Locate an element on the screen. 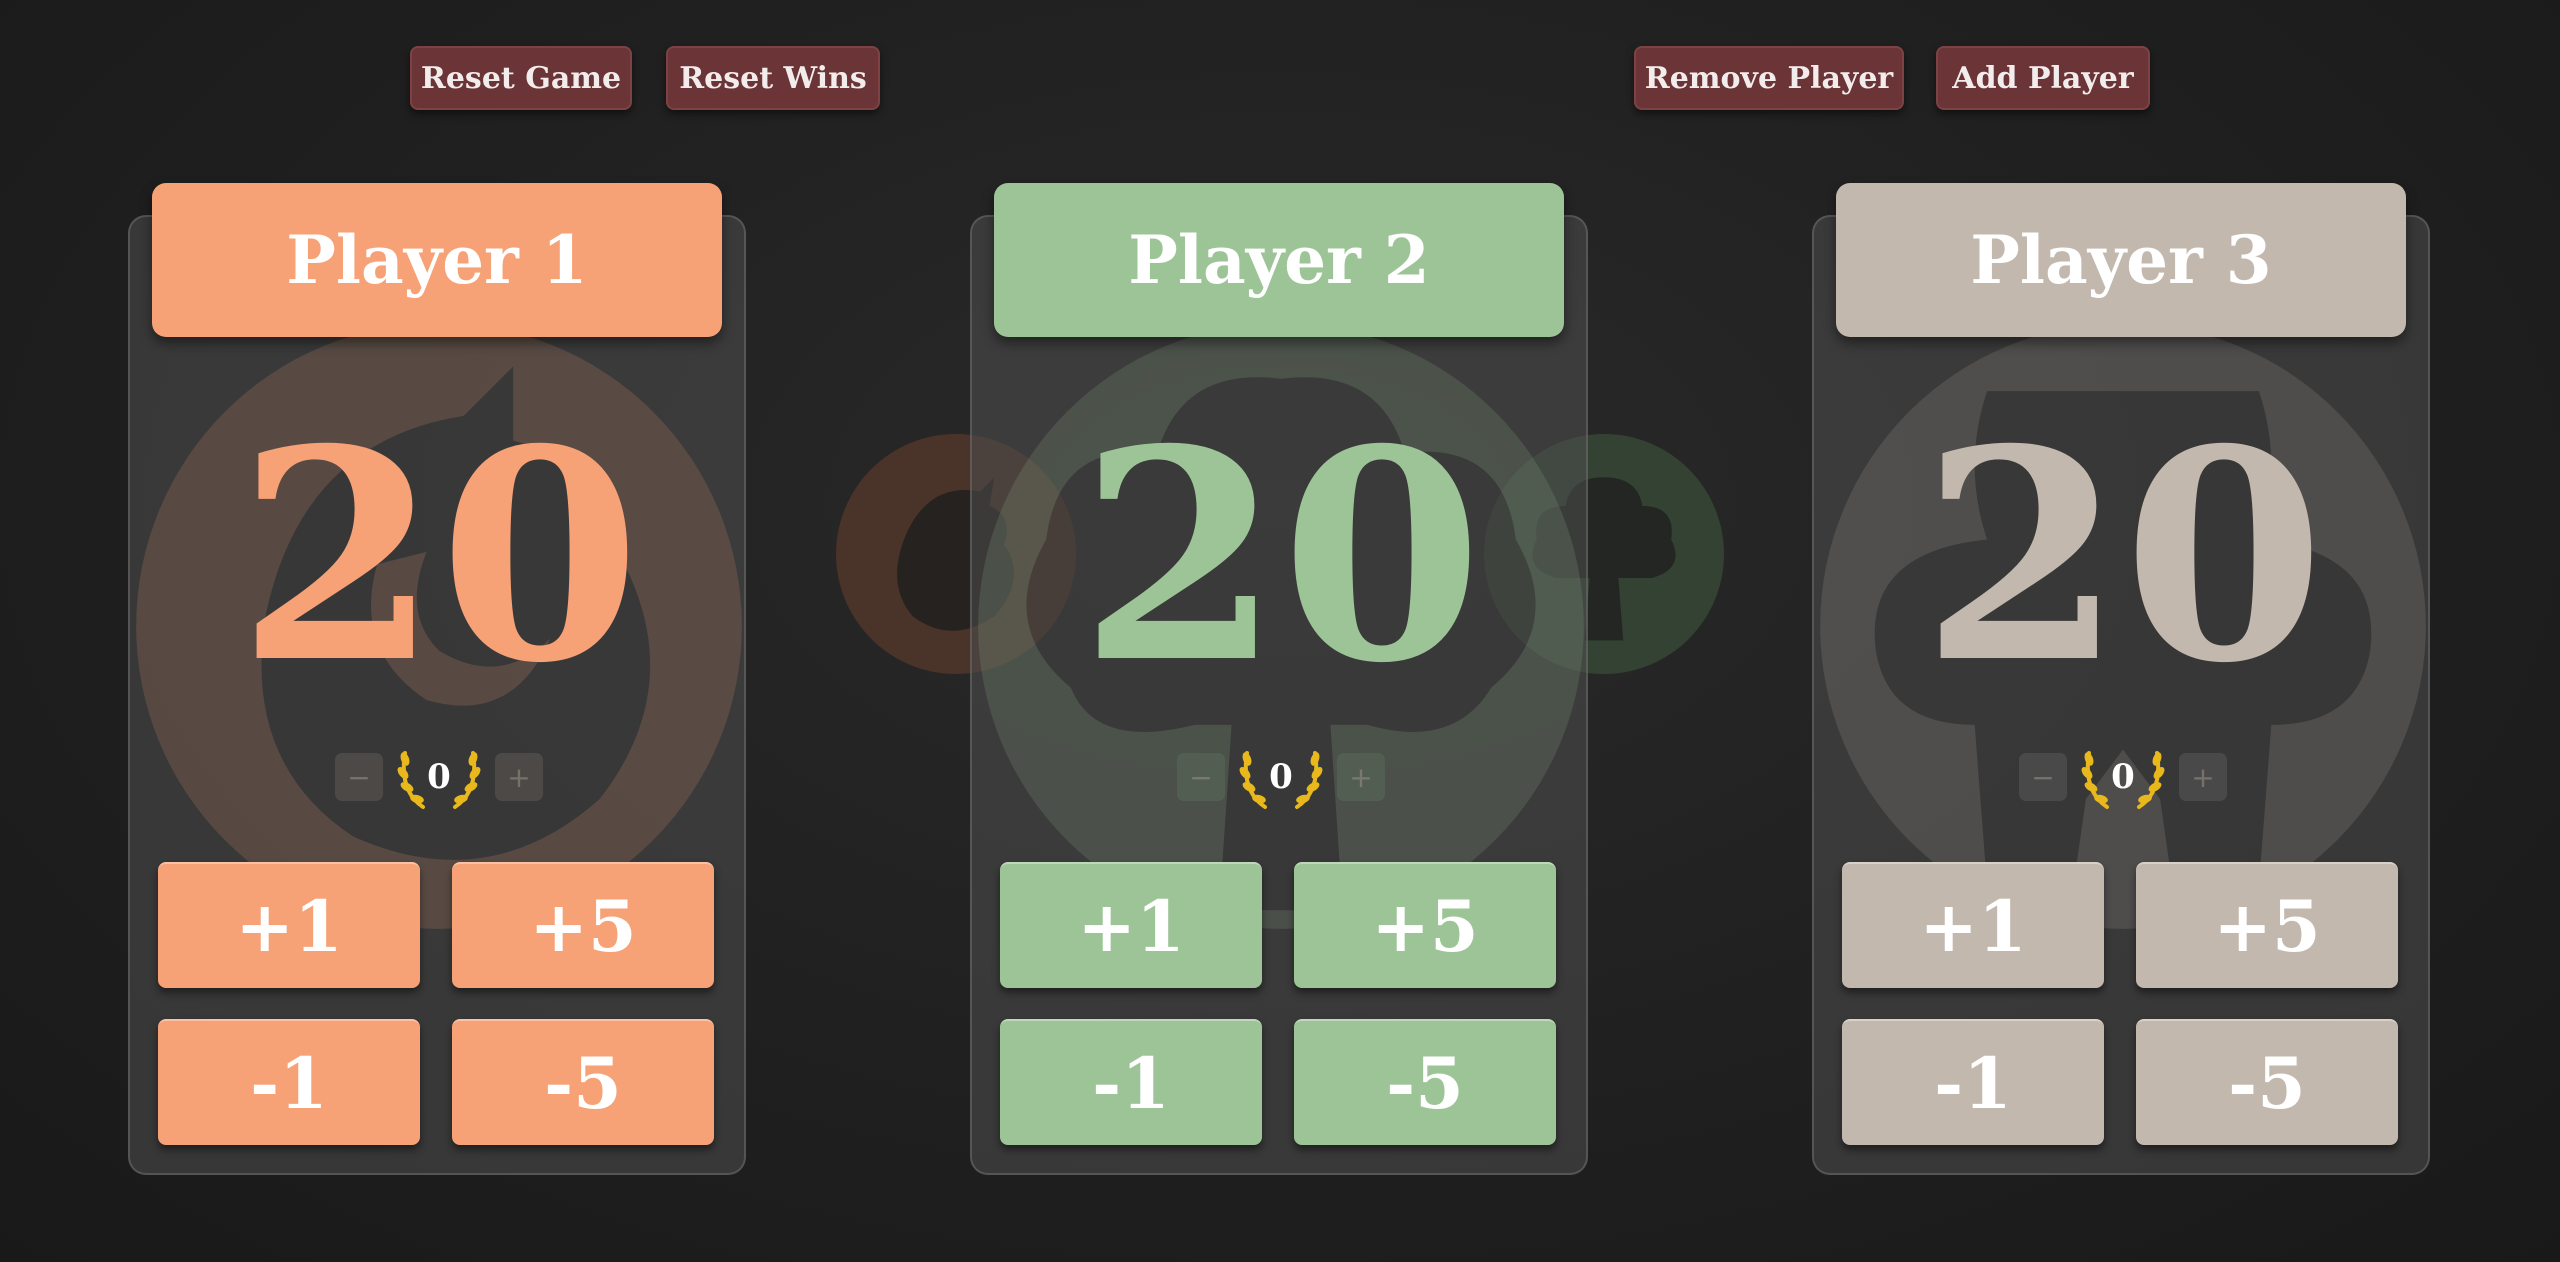 The width and height of the screenshot is (2560, 1262). player-name: Player 3 is located at coordinates (2121, 260).